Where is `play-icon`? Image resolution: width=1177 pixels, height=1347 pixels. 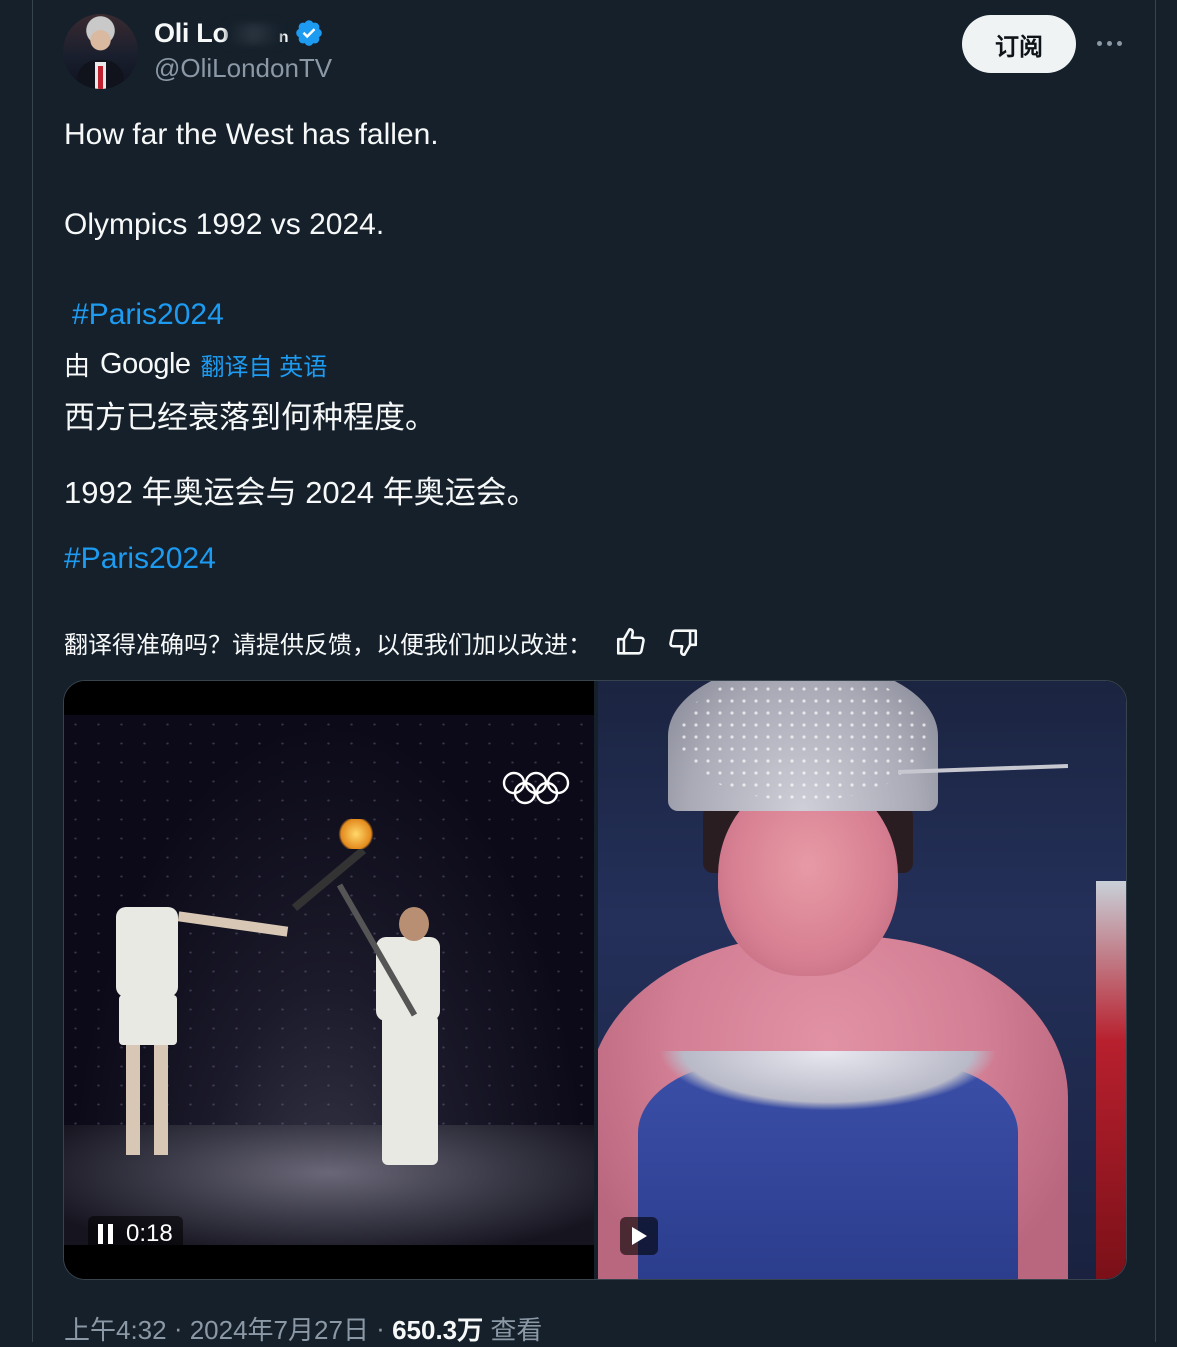 play-icon is located at coordinates (639, 1236).